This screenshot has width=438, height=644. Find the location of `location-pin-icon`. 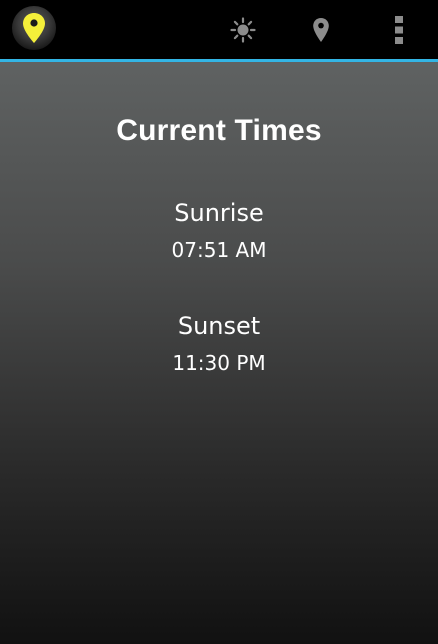

location-pin-icon is located at coordinates (321, 30).